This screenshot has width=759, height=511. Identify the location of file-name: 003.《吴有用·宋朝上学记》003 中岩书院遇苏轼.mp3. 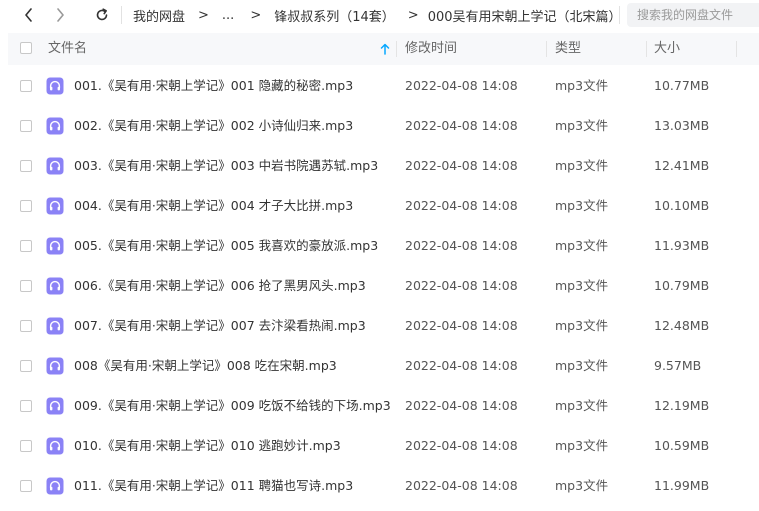
(226, 166).